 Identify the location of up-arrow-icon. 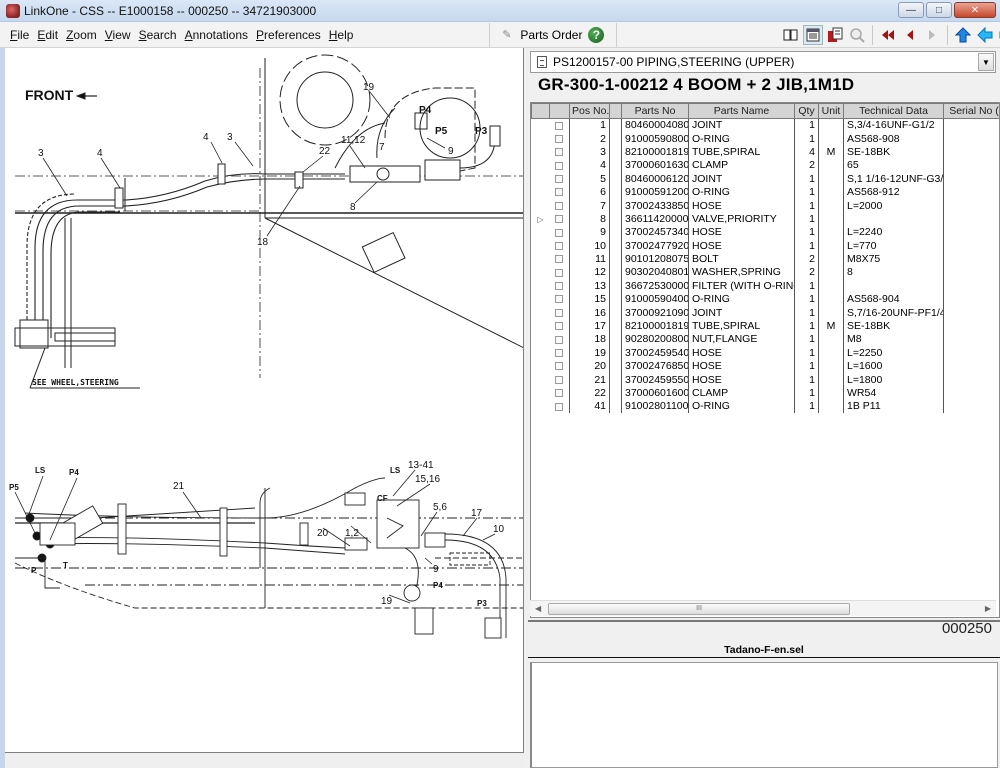
(963, 35).